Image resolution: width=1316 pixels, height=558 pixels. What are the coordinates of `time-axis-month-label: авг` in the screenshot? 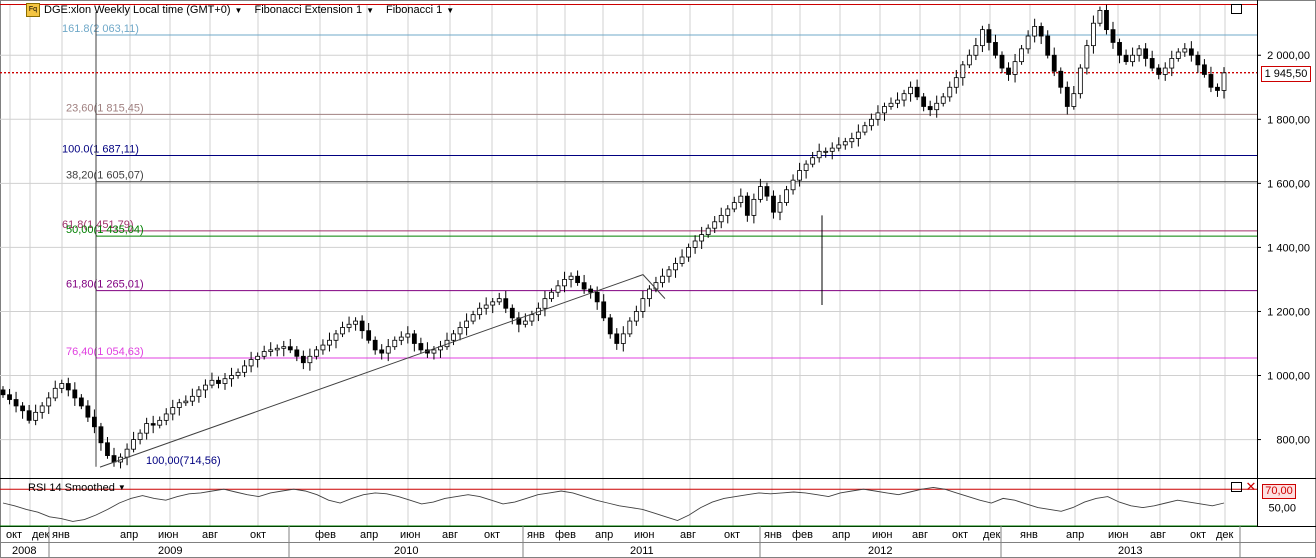 It's located at (450, 535).